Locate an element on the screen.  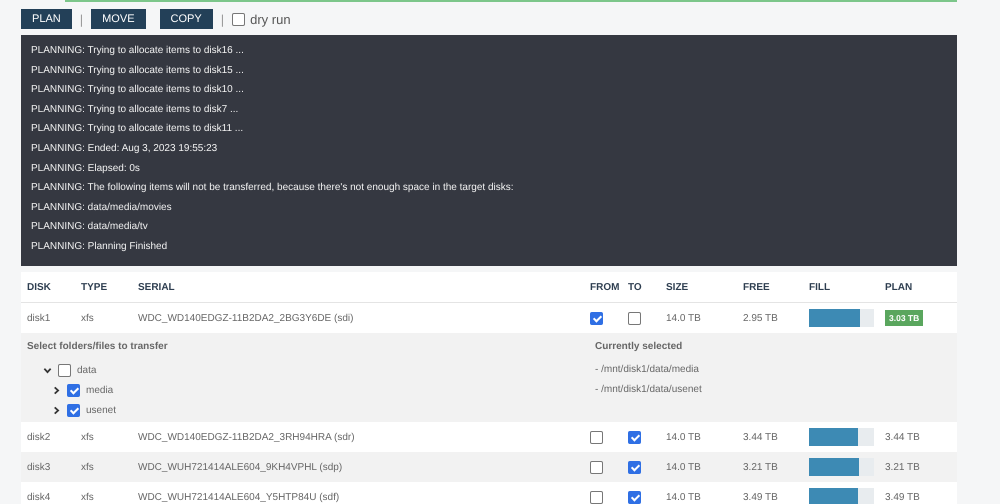
column-header: SIZE is located at coordinates (678, 287).